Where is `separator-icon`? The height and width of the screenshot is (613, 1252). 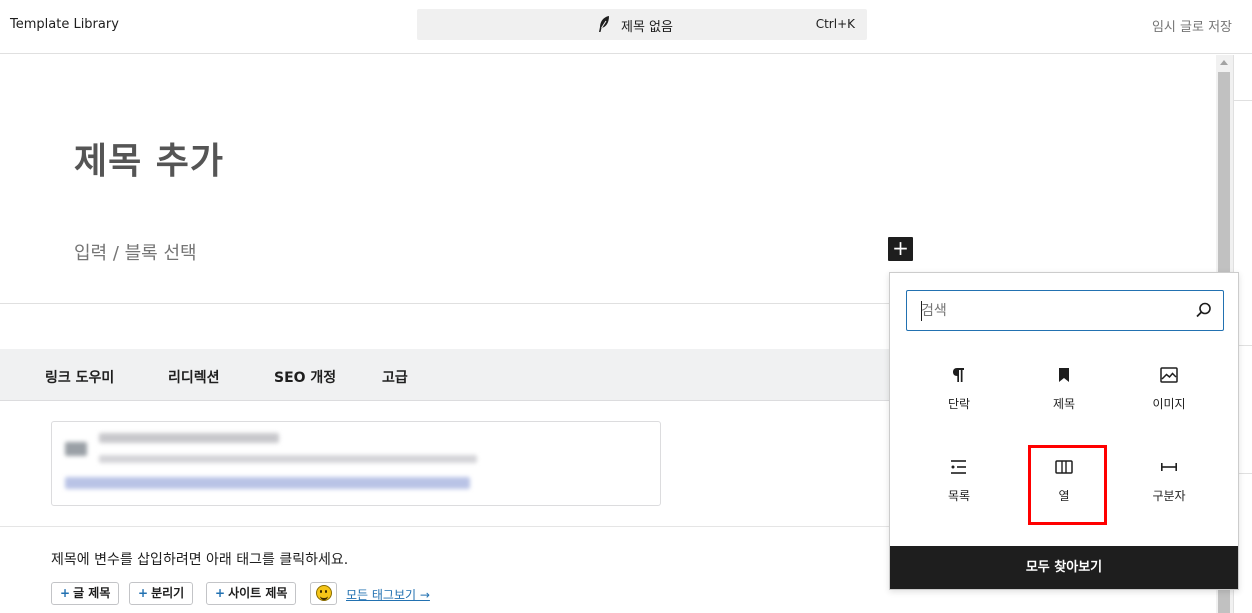 separator-icon is located at coordinates (1169, 467).